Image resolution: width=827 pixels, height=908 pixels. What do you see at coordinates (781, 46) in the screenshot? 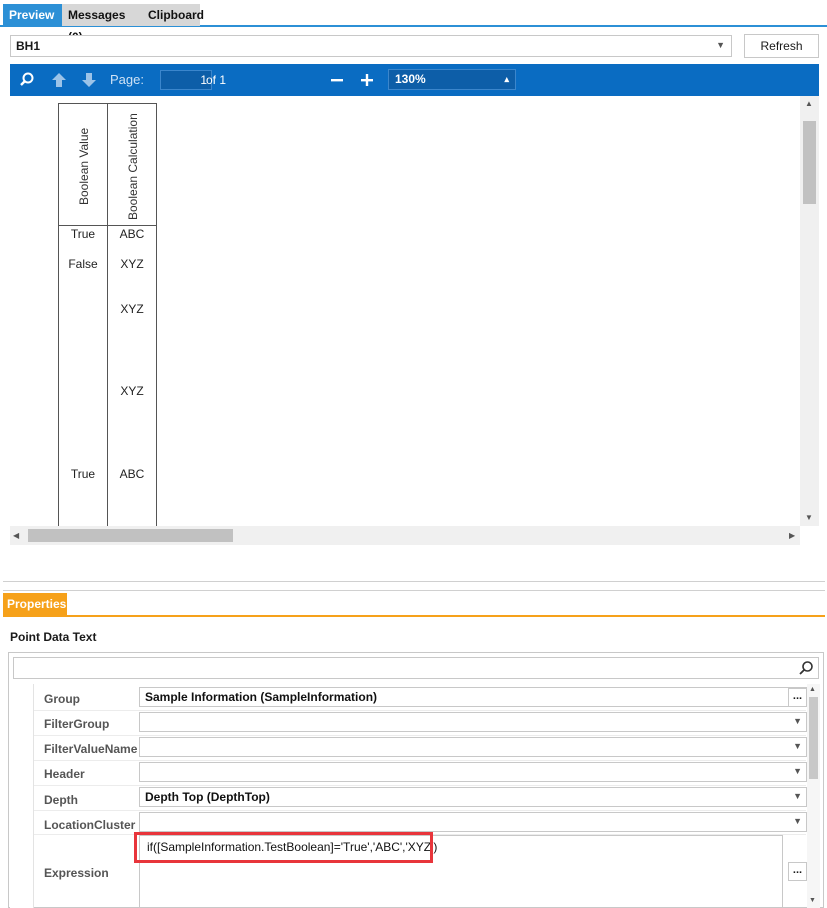
I see `refresh-button: Refresh` at bounding box center [781, 46].